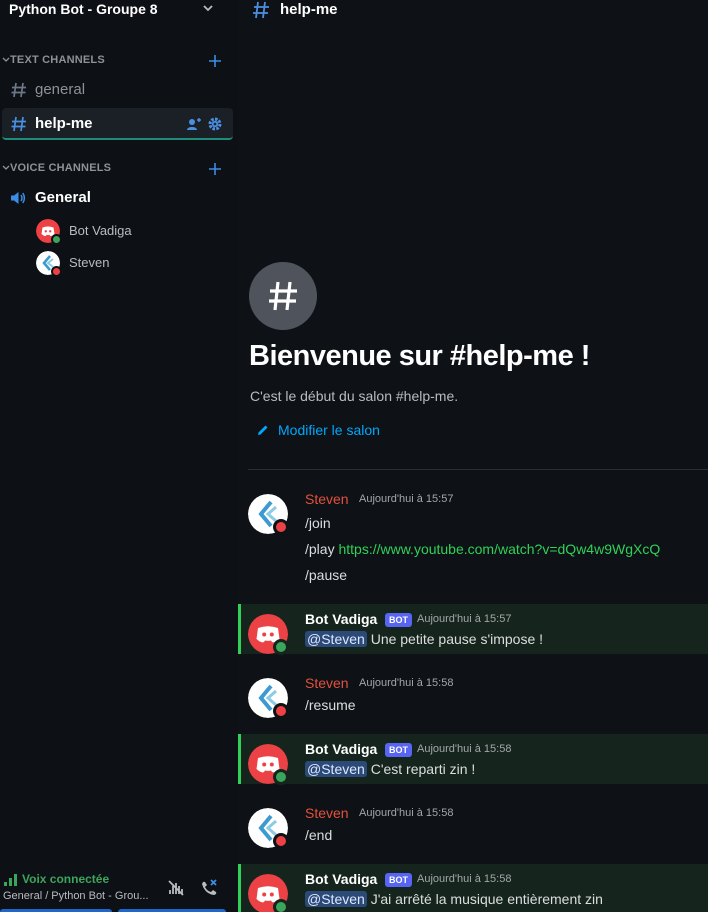 The width and height of the screenshot is (708, 912). I want to click on channel-title: help-me, so click(309, 9).